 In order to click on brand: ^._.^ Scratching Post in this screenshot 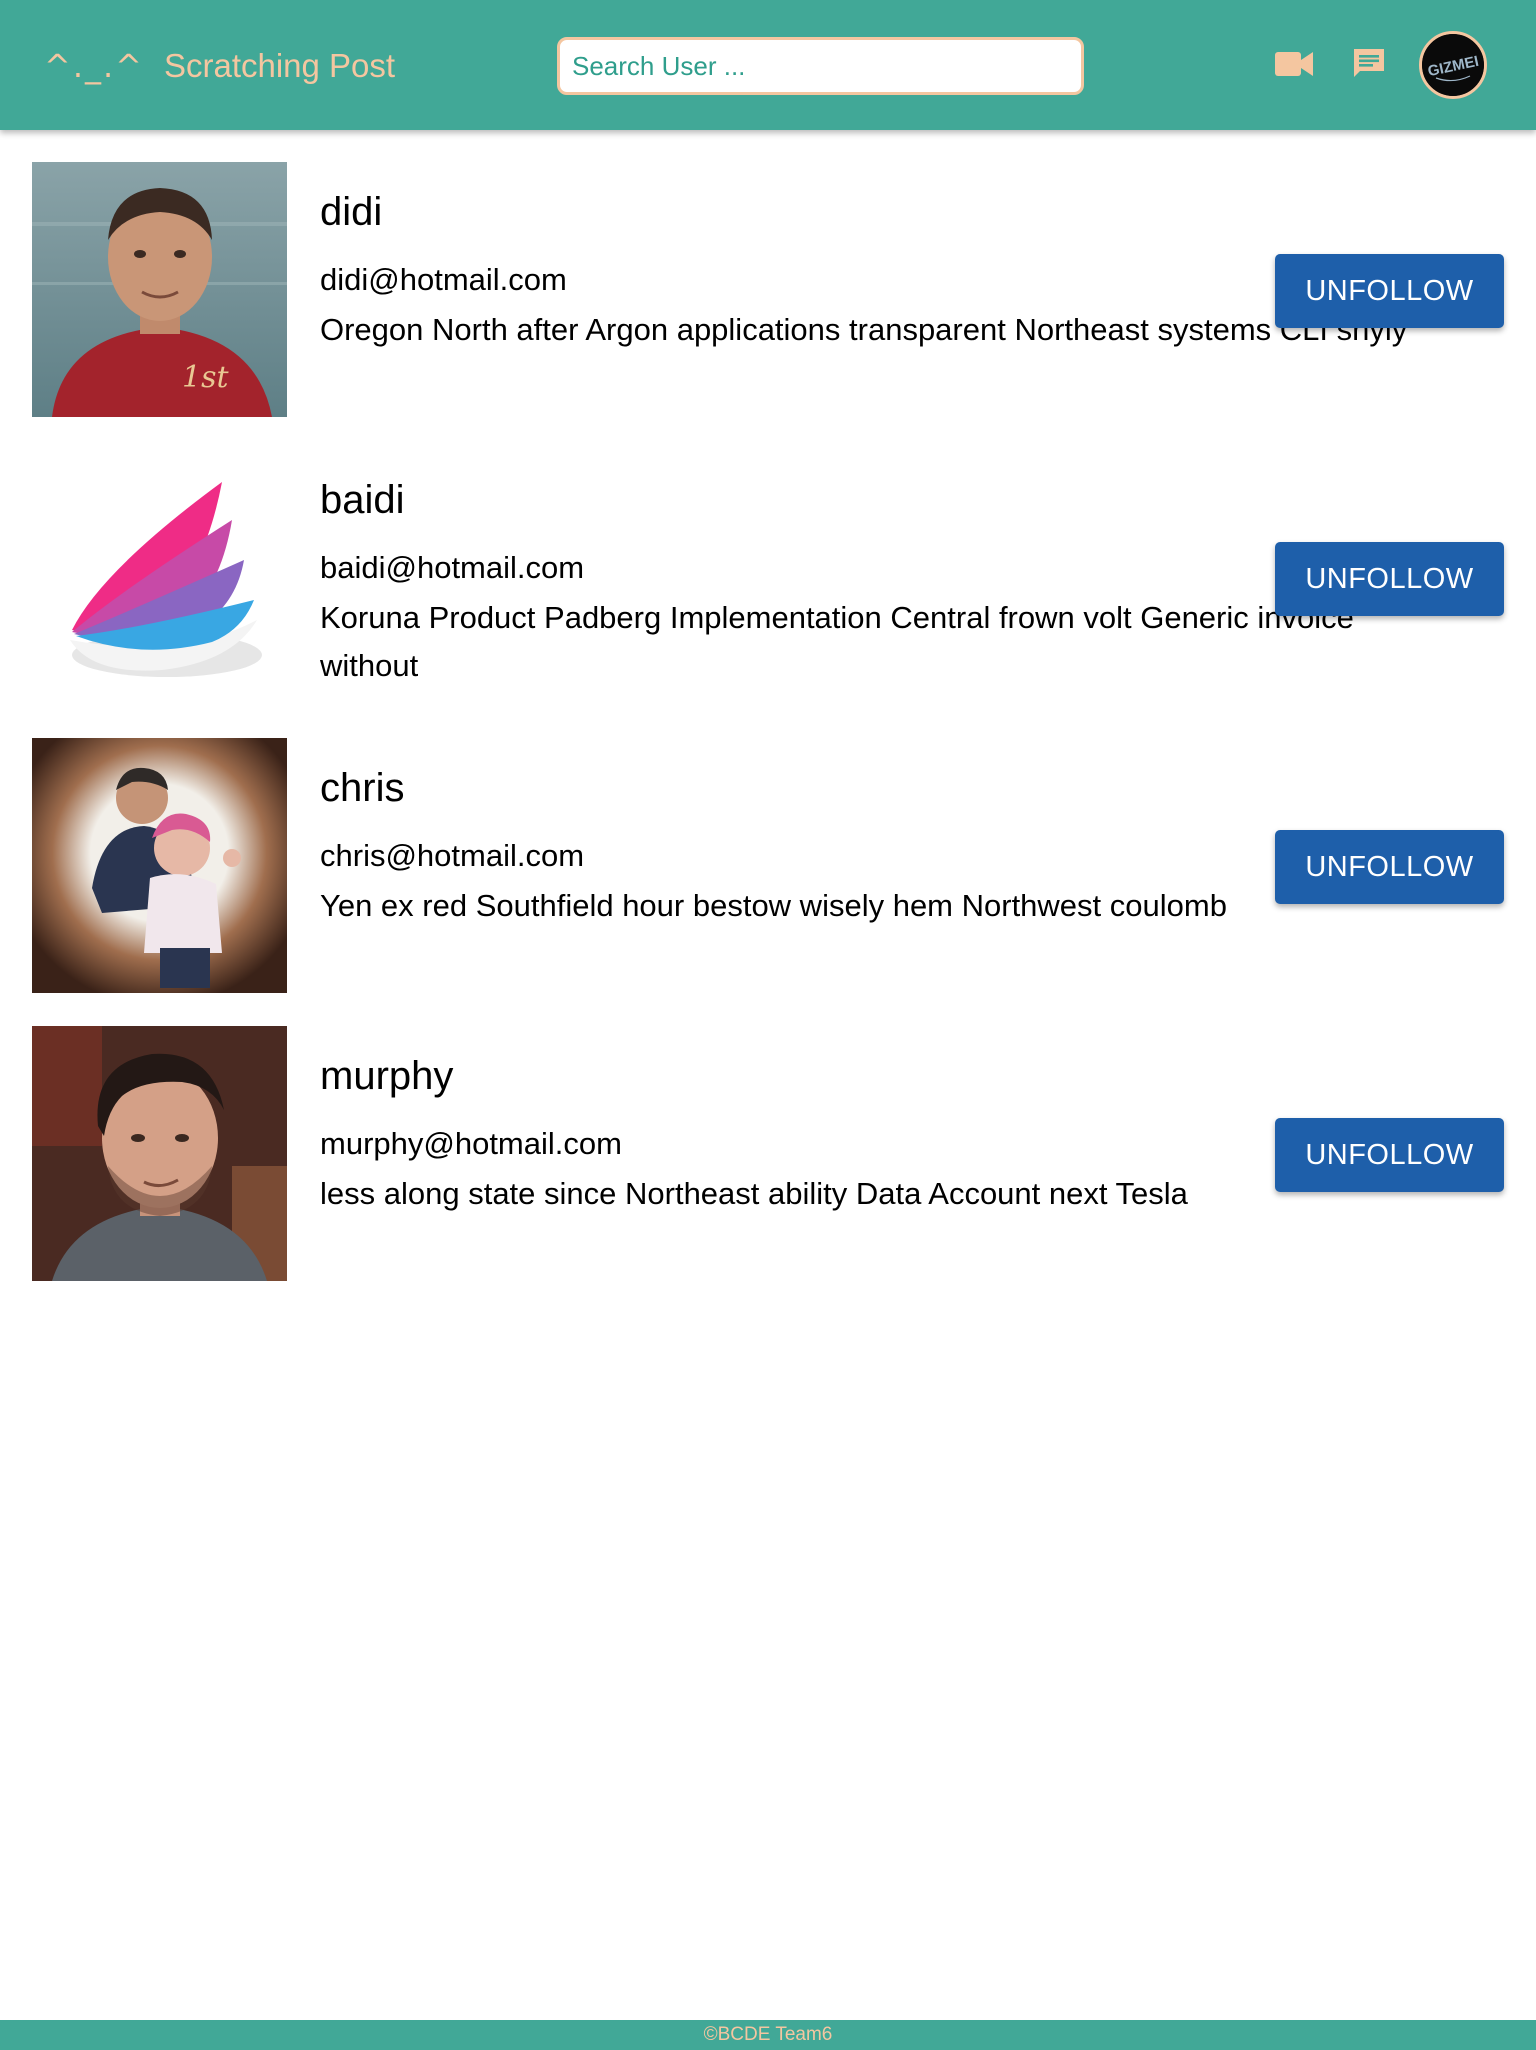, I will do `click(219, 66)`.